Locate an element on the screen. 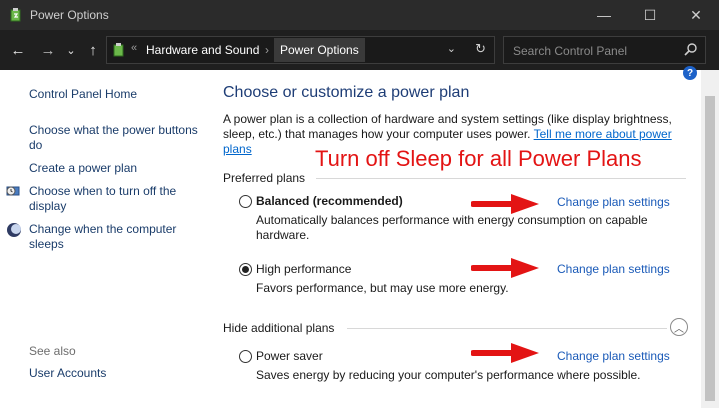  minimize-button: — is located at coordinates (604, 15).